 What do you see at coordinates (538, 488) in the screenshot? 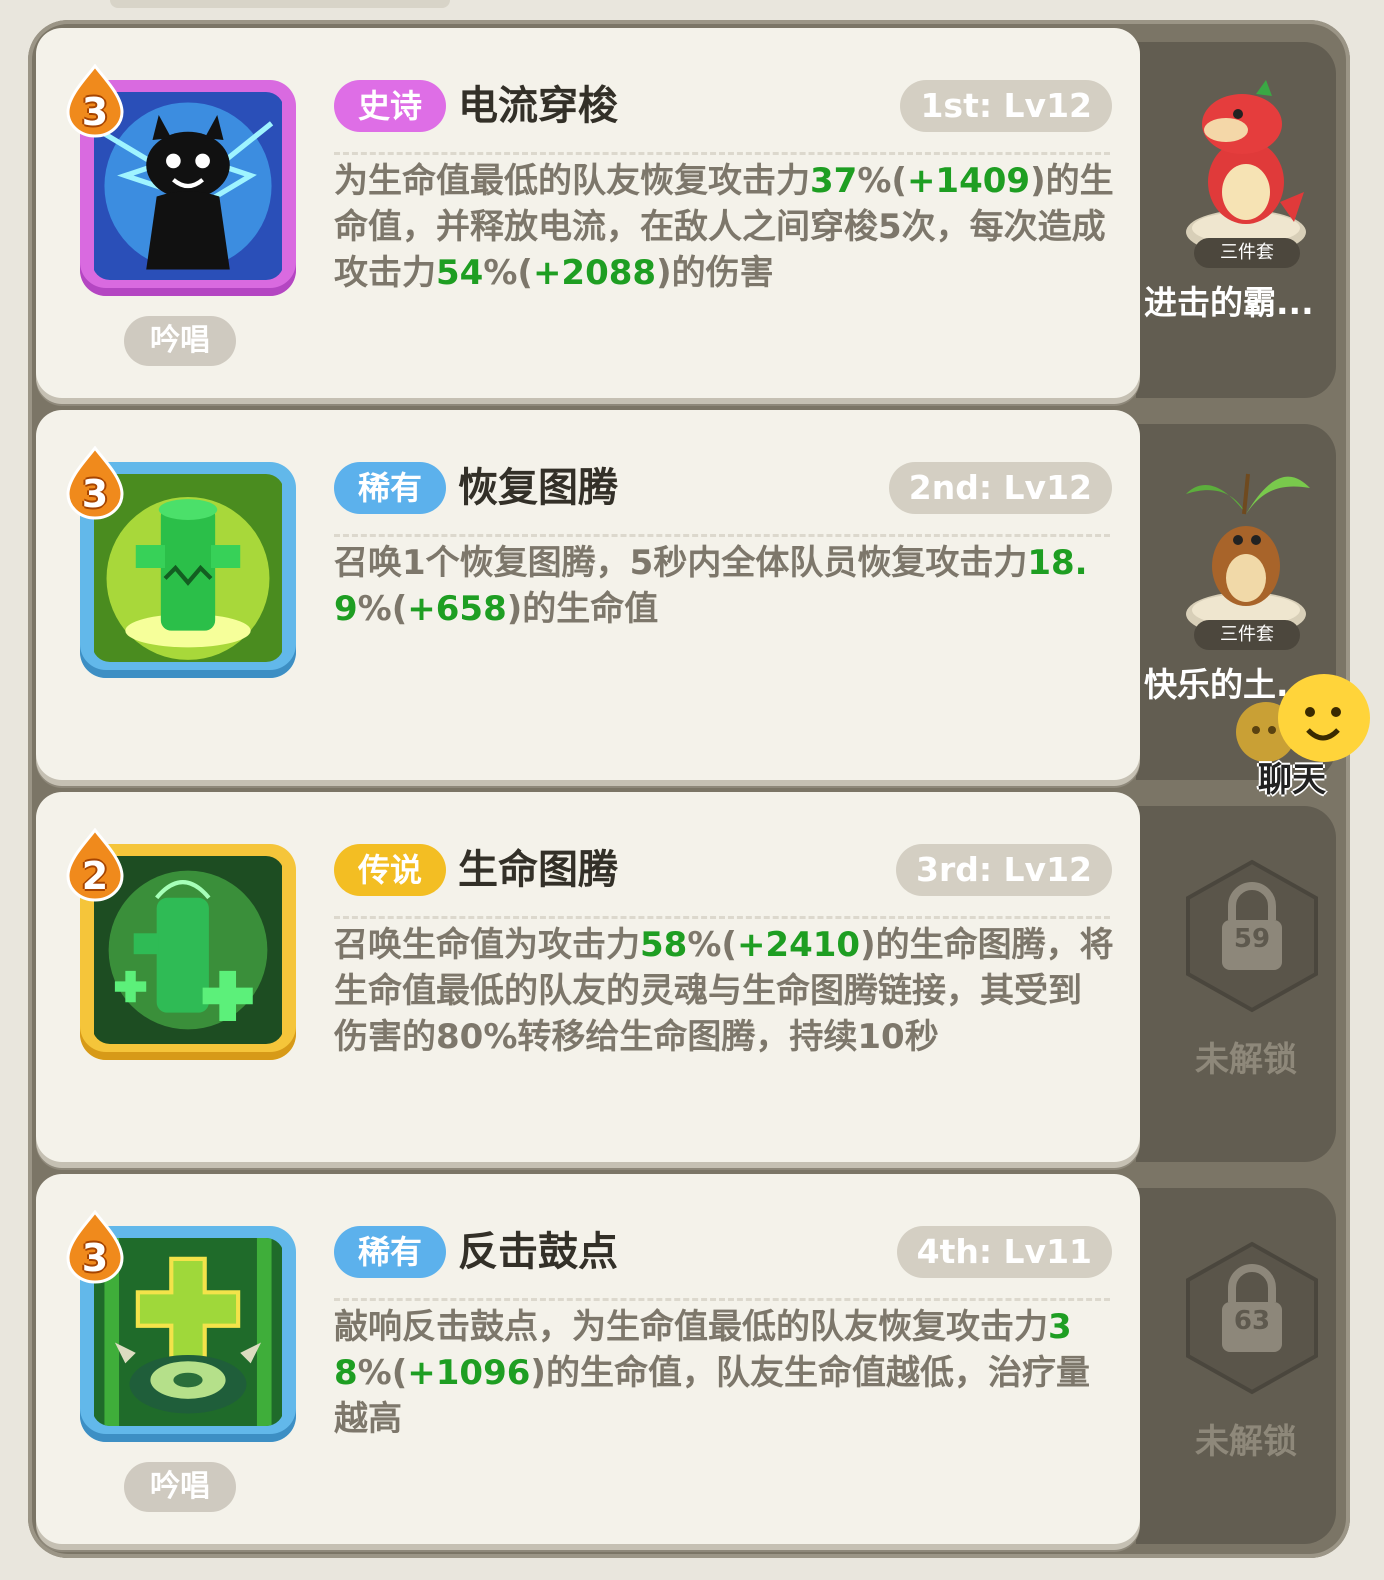
I see `skill-name: 恢复图腾` at bounding box center [538, 488].